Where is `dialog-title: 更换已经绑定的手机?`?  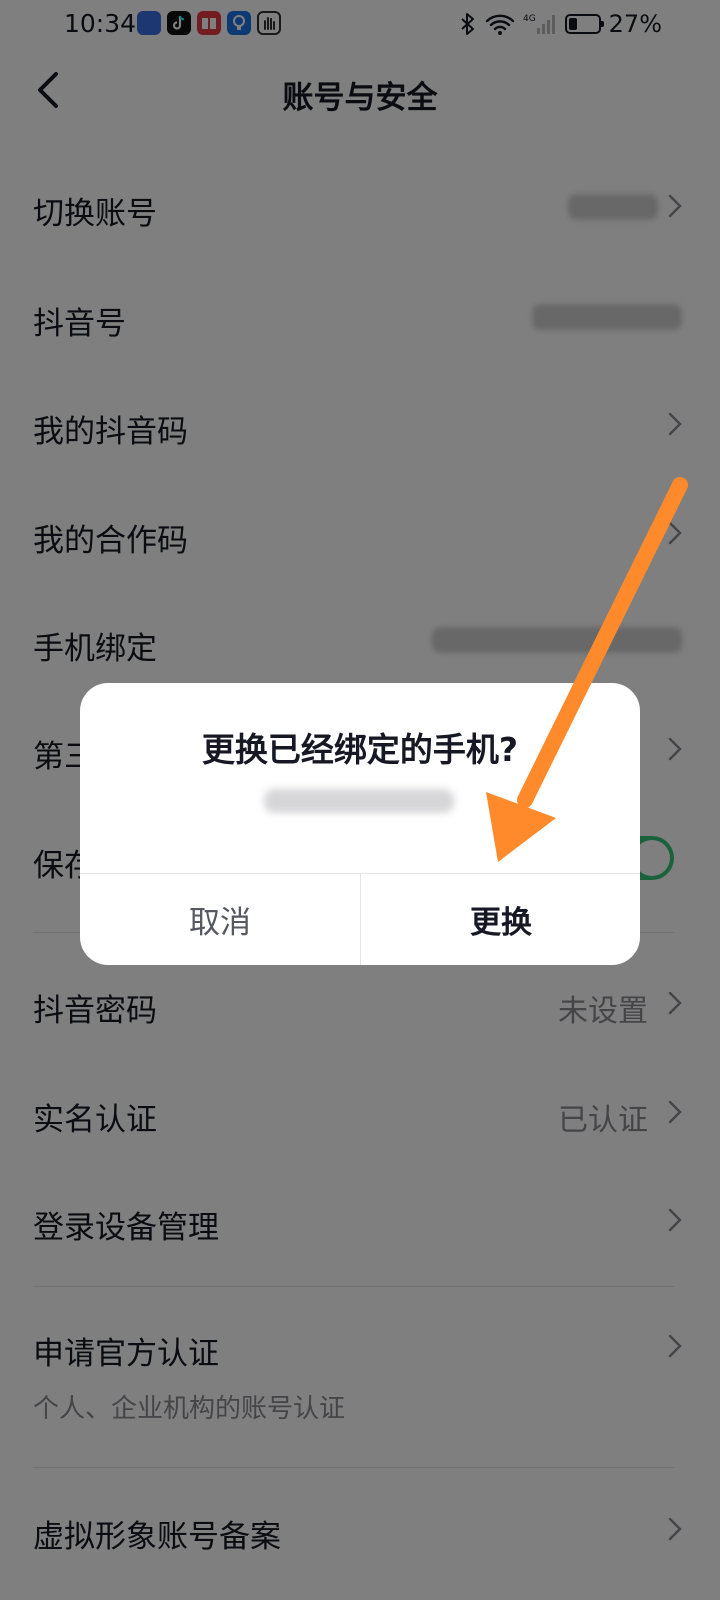 dialog-title: 更换已经绑定的手机? is located at coordinates (360, 749).